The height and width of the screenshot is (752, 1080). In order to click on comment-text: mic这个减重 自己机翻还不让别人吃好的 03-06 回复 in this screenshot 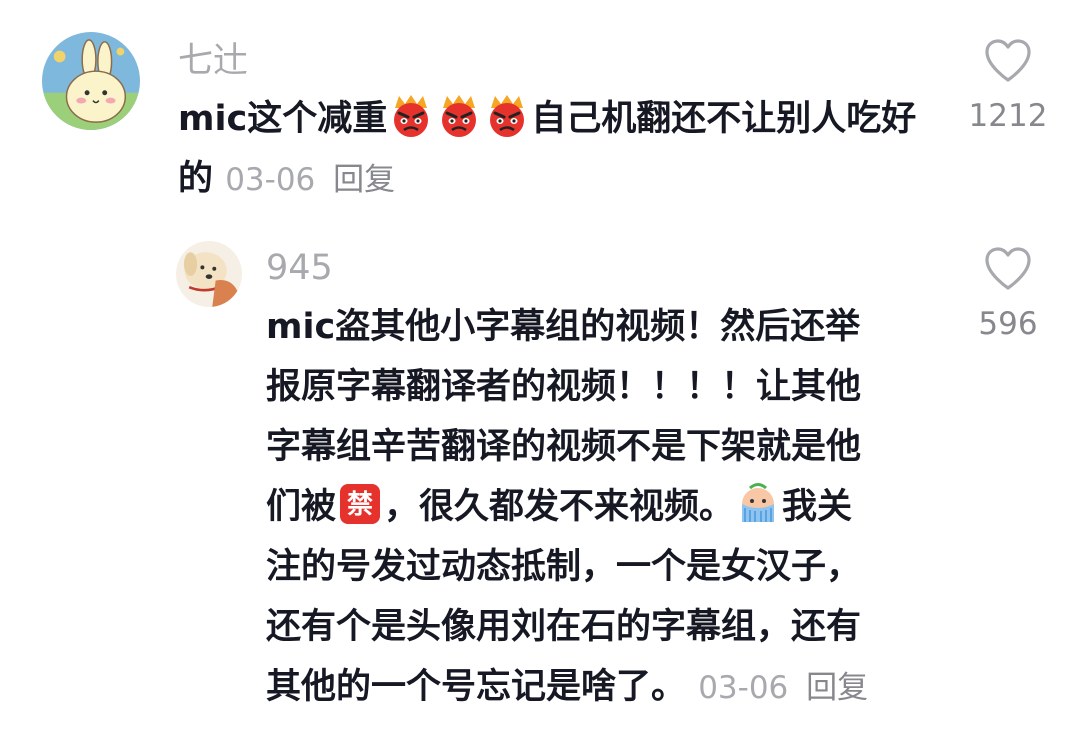, I will do `click(558, 149)`.